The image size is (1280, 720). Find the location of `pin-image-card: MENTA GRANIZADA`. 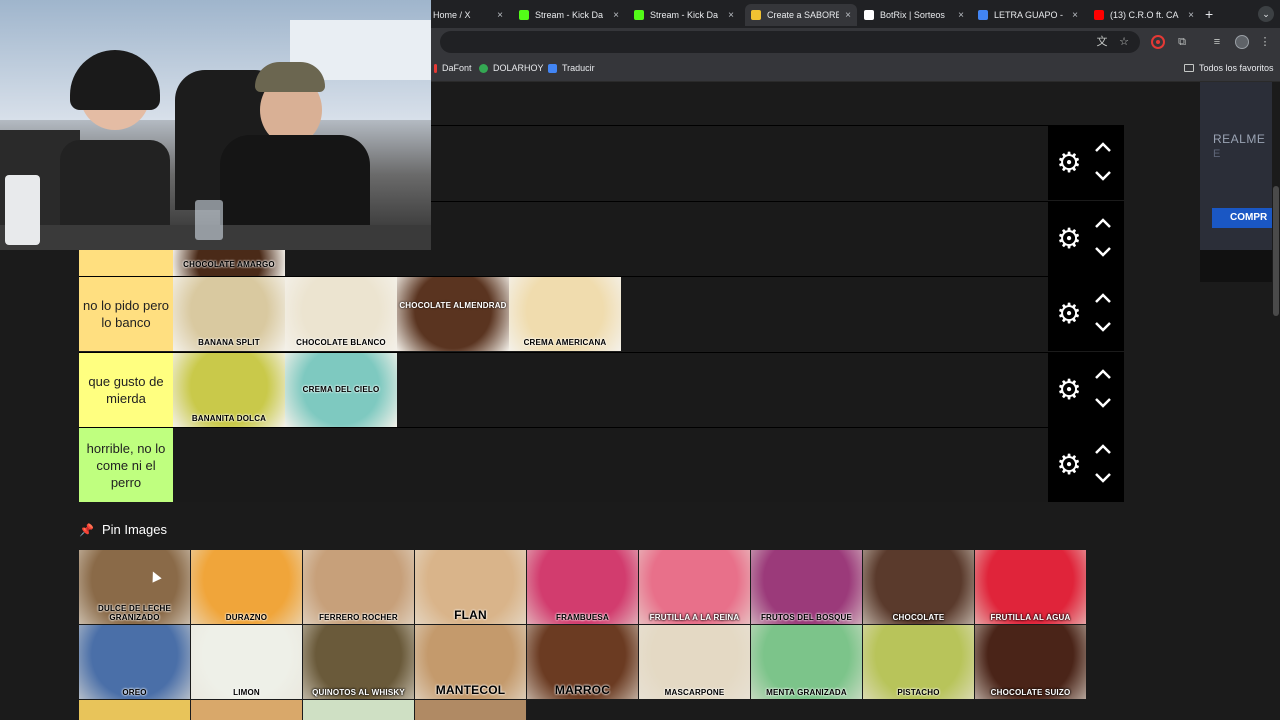

pin-image-card: MENTA GRANIZADA is located at coordinates (806, 662).